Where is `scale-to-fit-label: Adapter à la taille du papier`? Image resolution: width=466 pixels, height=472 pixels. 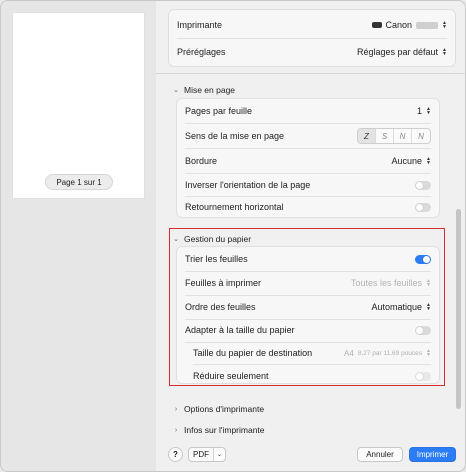 scale-to-fit-label: Adapter à la taille du papier is located at coordinates (240, 330).